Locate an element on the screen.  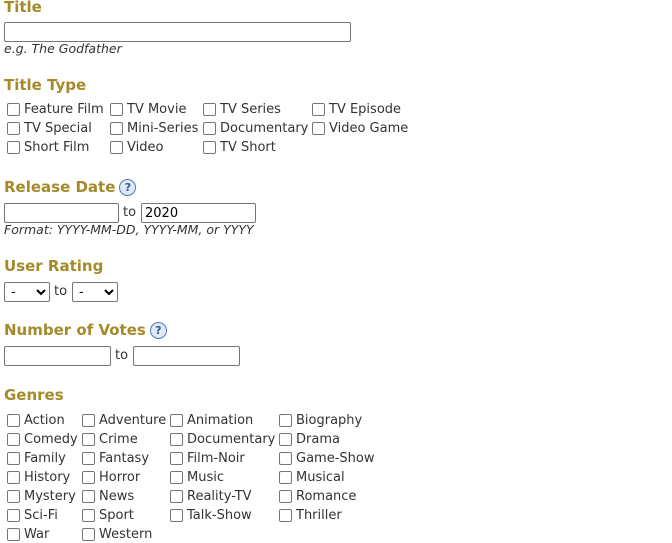
genre-checkbox-crime: Crime is located at coordinates (110, 439).